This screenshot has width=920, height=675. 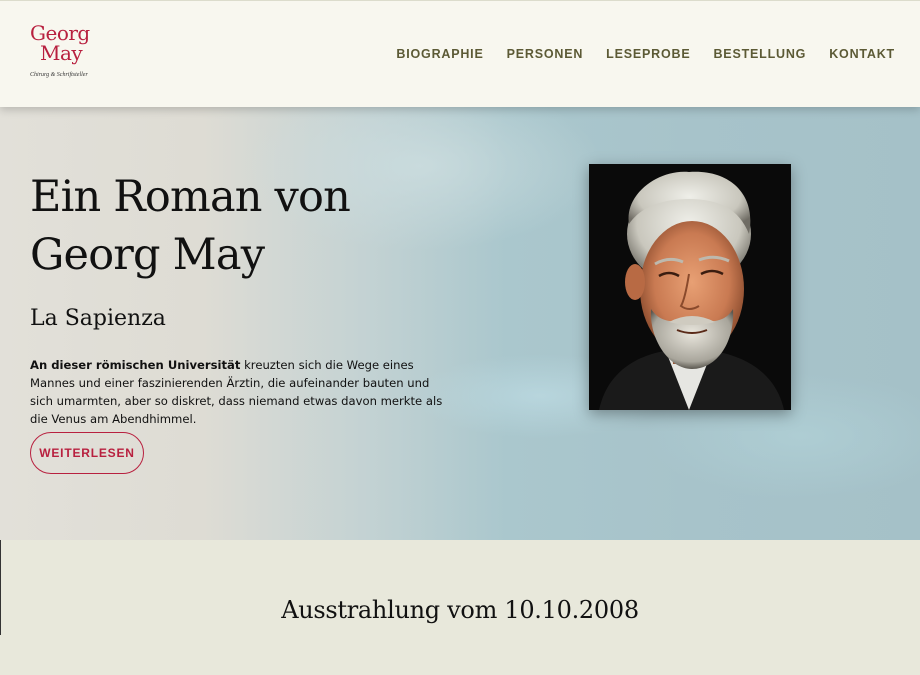 I want to click on site-logo: Georg May Chirurg & Schriftsteller, so click(x=70, y=50).